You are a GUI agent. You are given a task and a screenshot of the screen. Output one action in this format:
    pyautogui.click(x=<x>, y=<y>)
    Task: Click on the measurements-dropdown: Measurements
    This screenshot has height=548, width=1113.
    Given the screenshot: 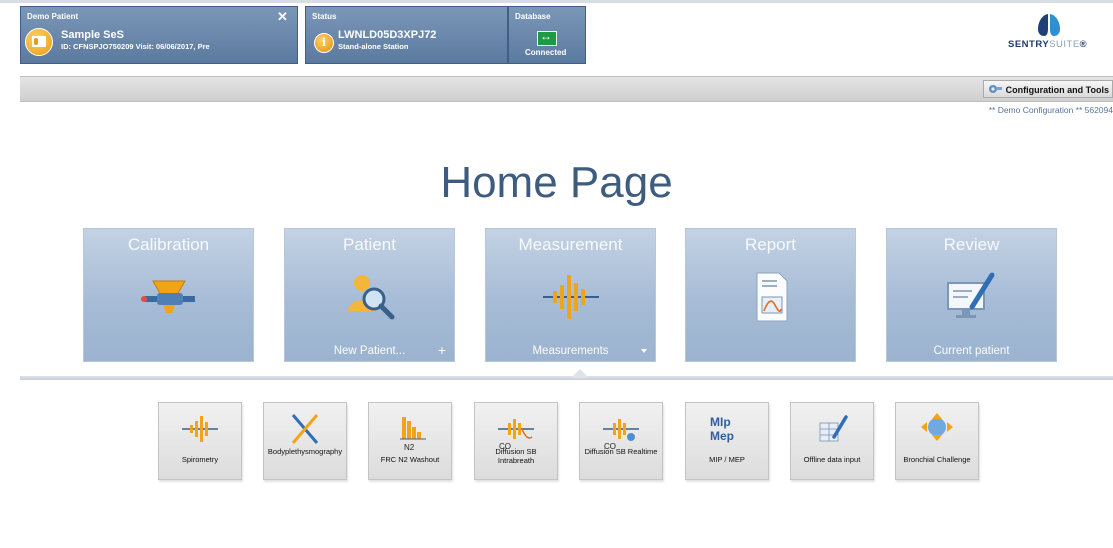 What is the action you would take?
    pyautogui.click(x=570, y=351)
    